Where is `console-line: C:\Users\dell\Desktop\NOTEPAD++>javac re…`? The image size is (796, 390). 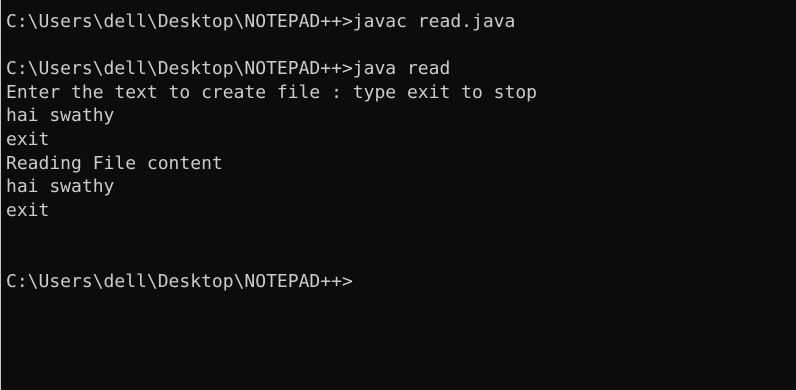 console-line: C:\Users\dell\Desktop\NOTEPAD++>javac re… is located at coordinates (261, 21).